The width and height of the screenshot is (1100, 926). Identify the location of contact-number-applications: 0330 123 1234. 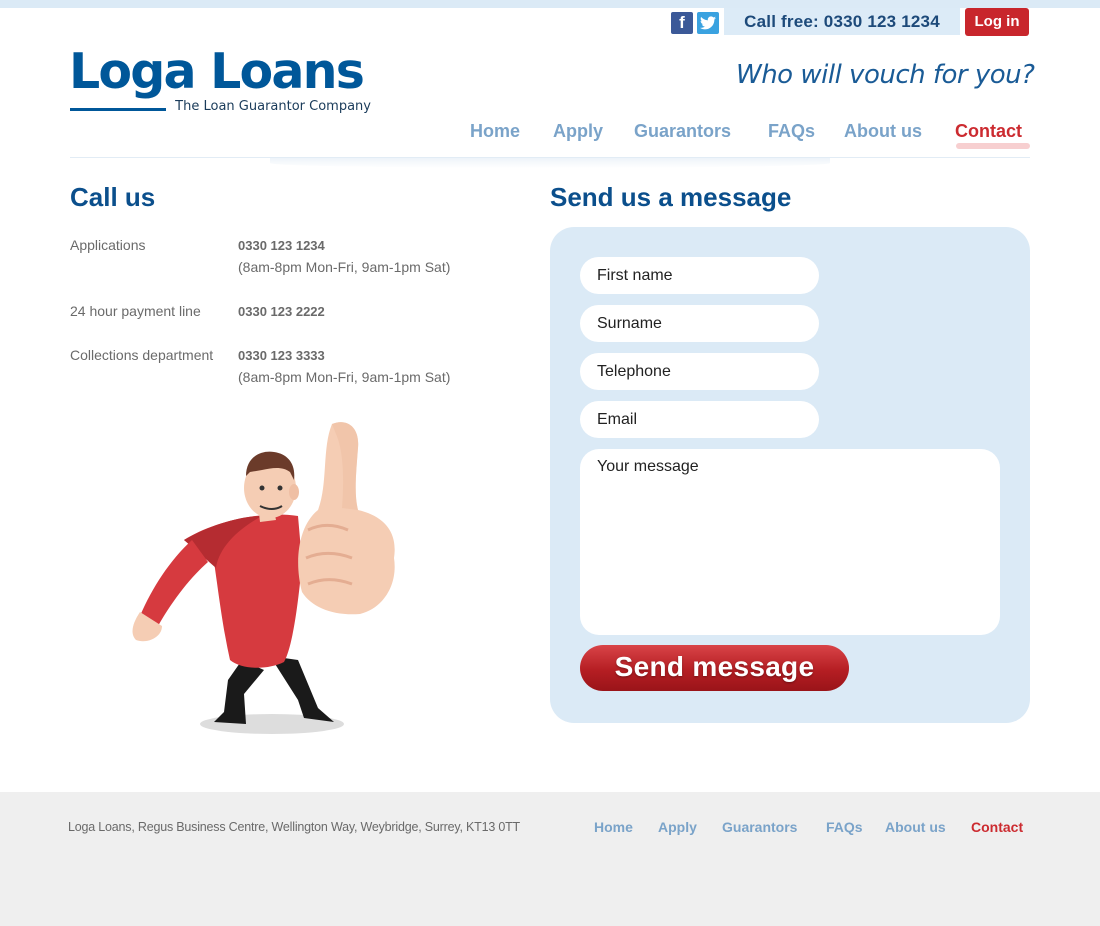
(281, 245).